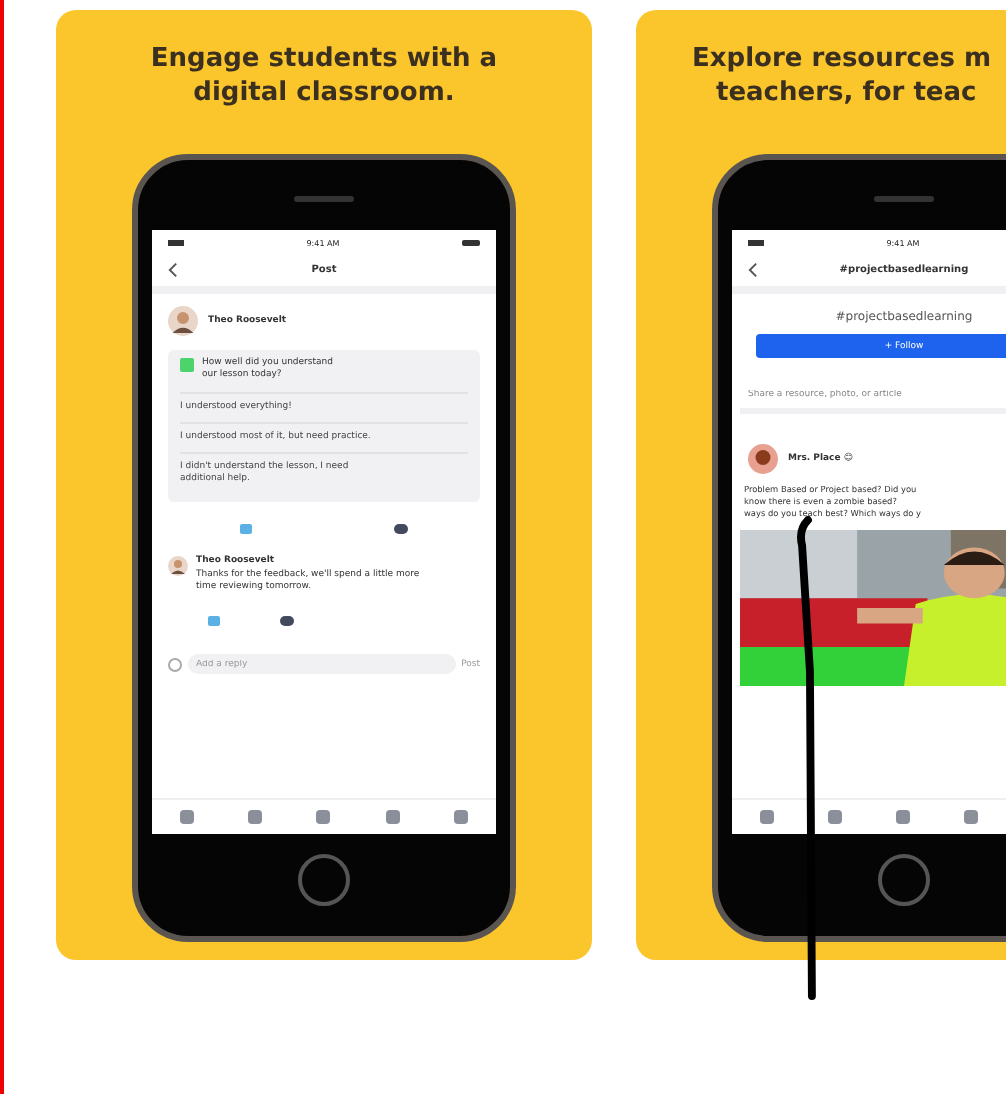 Image resolution: width=1006 pixels, height=1094 pixels. What do you see at coordinates (846, 93) in the screenshot?
I see `headline-line: teachers, for teac` at bounding box center [846, 93].